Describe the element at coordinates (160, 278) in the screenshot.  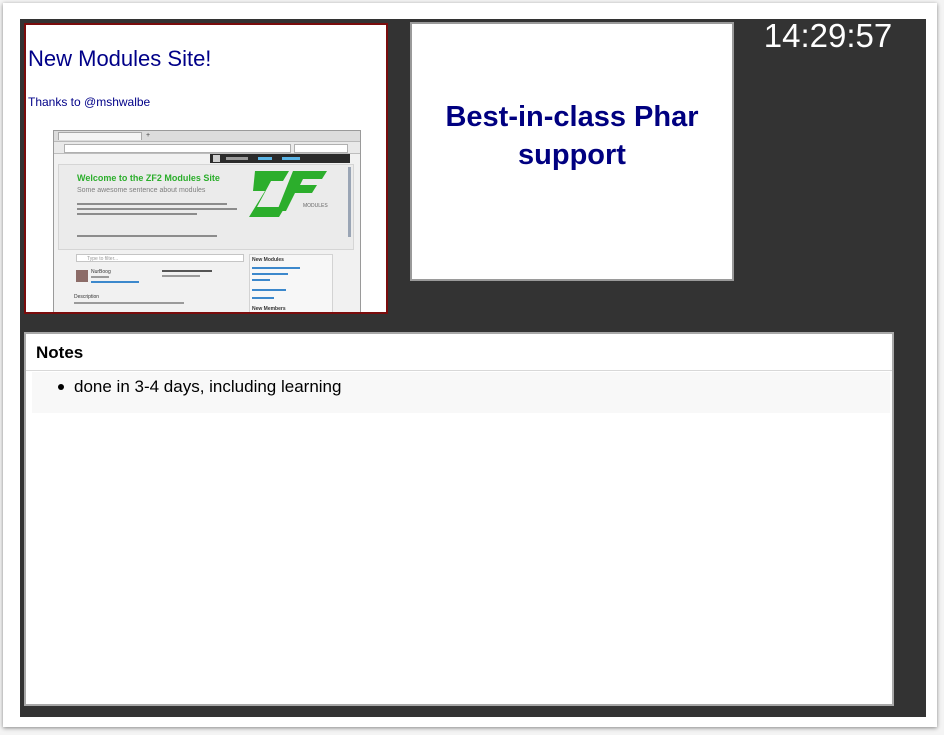
I see `module-list-item: NurBoog` at that location.